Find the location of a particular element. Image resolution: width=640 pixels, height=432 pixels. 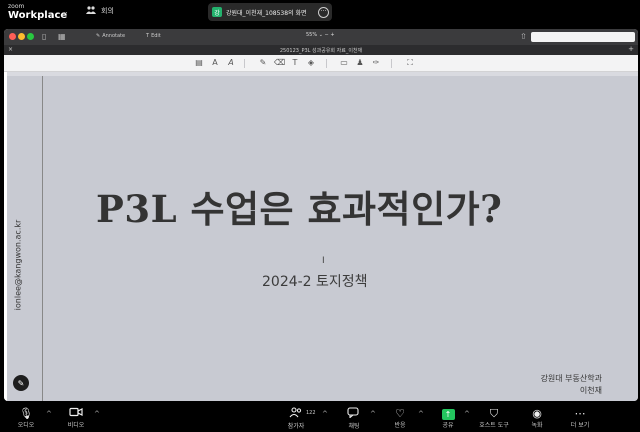

brand-small-text: zoom is located at coordinates (16, 6).